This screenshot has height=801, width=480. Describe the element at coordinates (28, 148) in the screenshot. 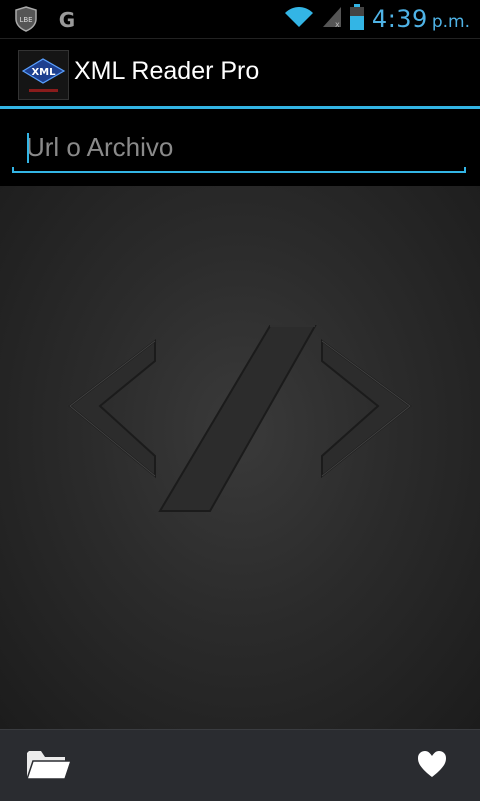

I see `text-cursor` at that location.